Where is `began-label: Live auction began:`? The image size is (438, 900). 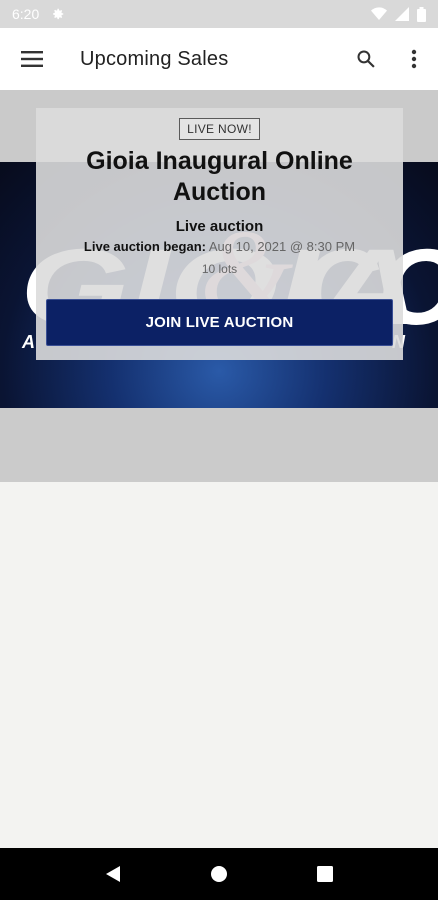
began-label: Live auction began: is located at coordinates (144, 246).